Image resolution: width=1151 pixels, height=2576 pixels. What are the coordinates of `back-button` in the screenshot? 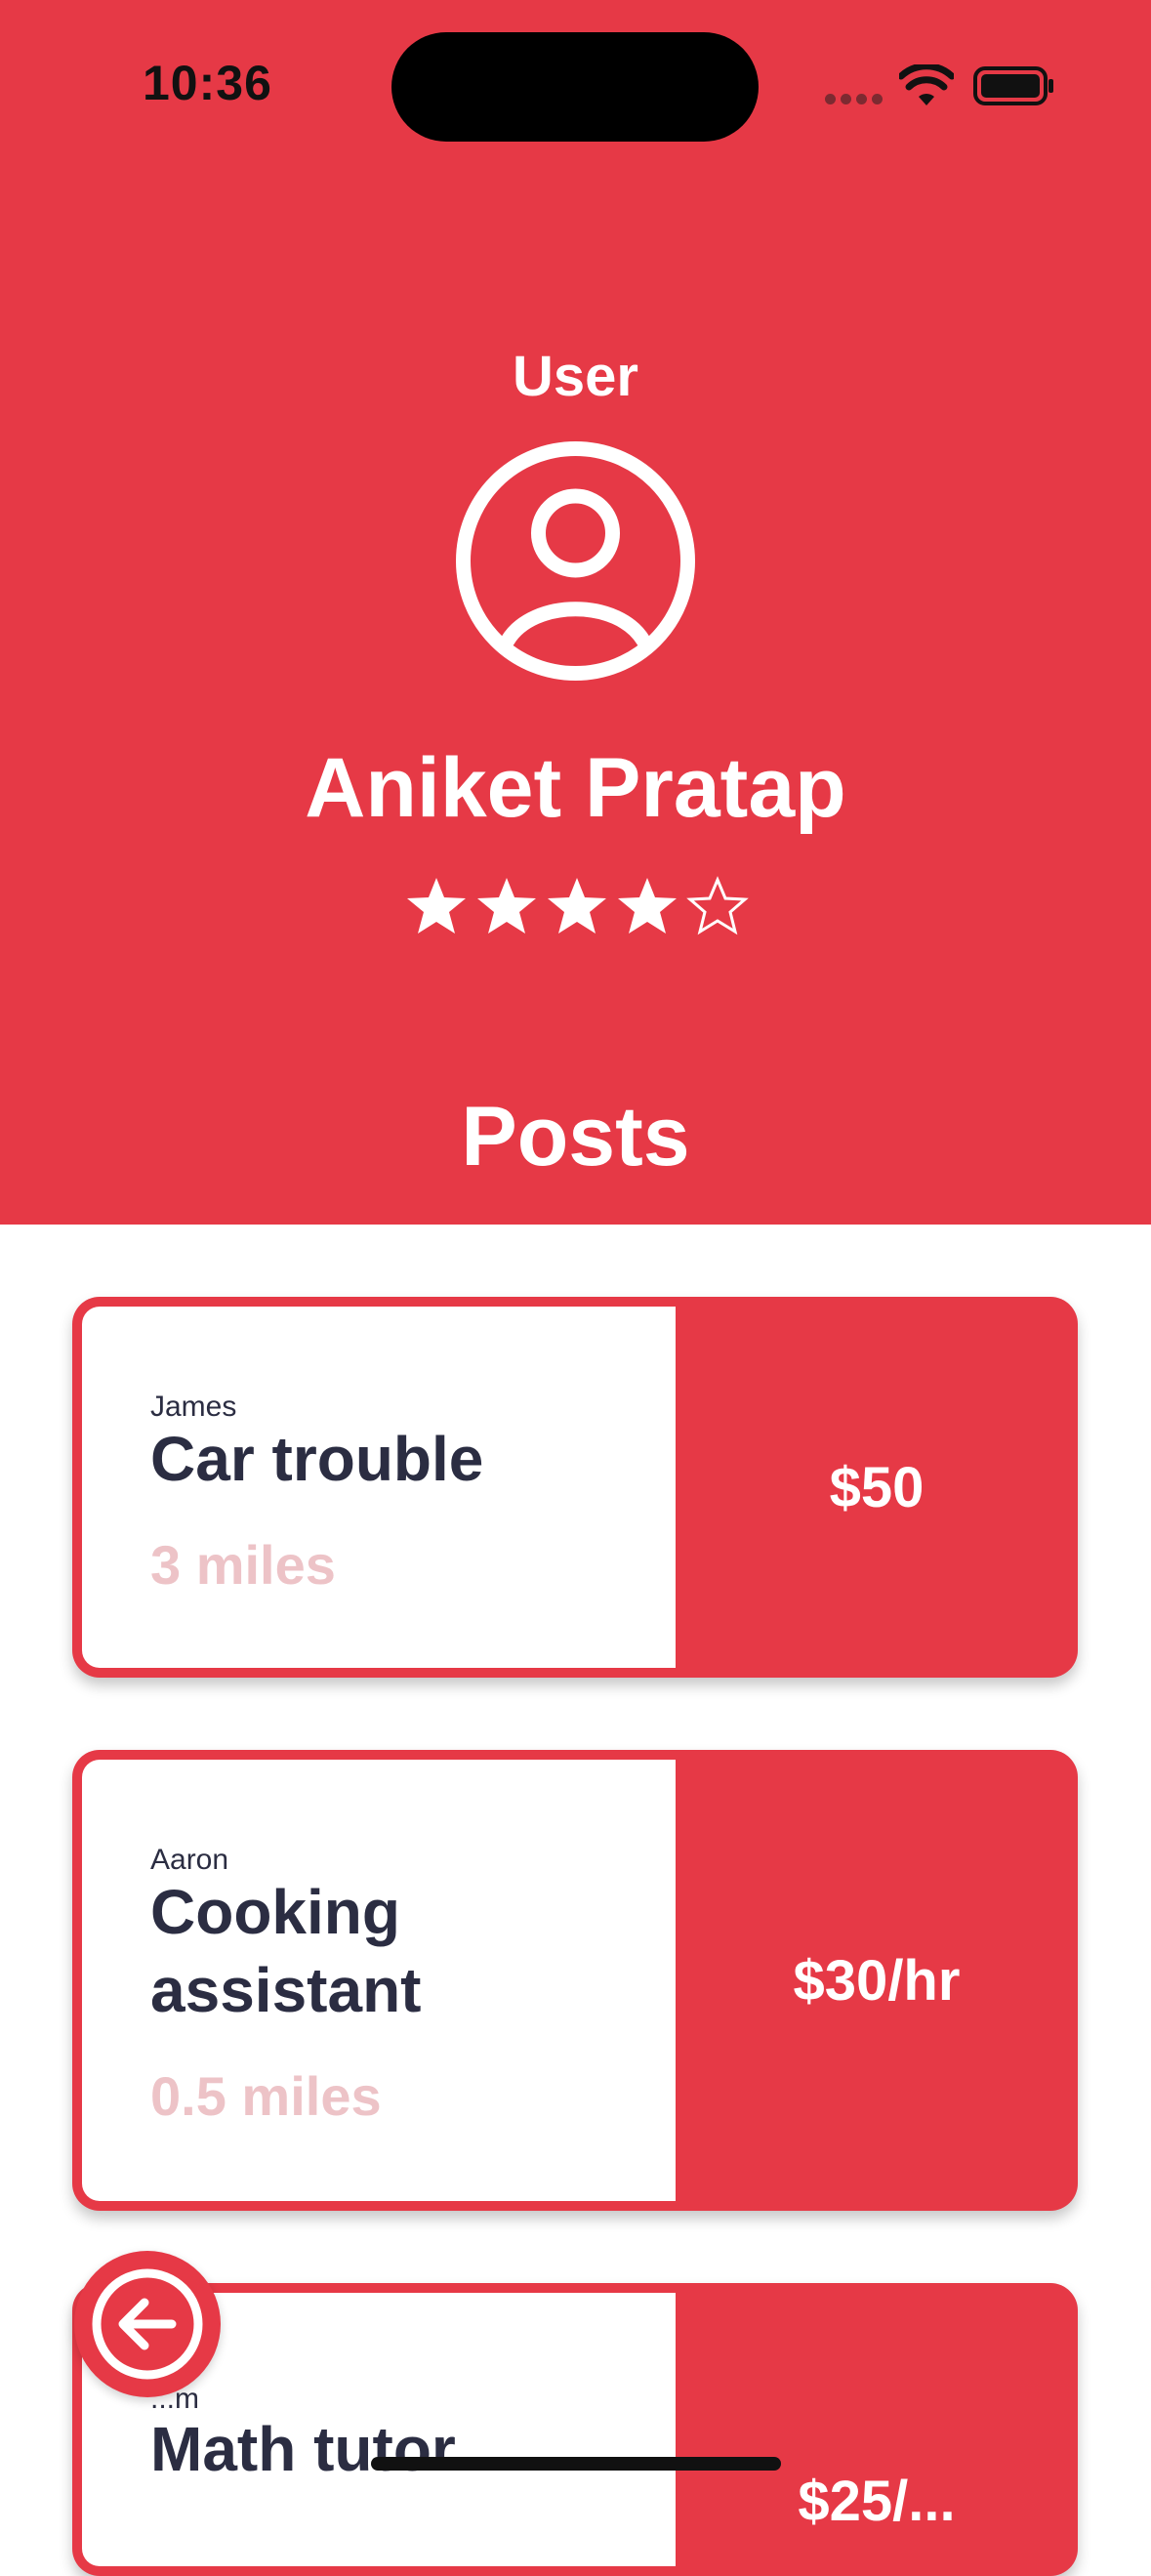 It's located at (147, 2324).